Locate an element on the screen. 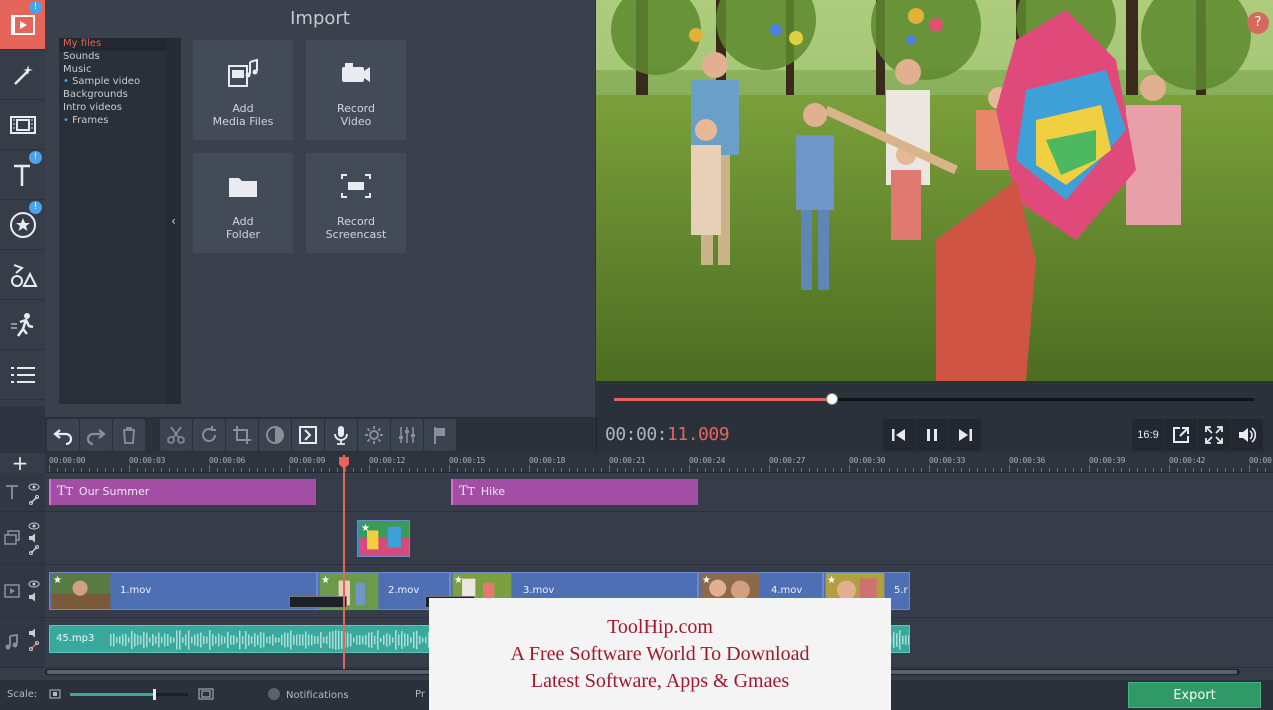 This screenshot has height=710, width=1273. export-button: Export is located at coordinates (1194, 695).